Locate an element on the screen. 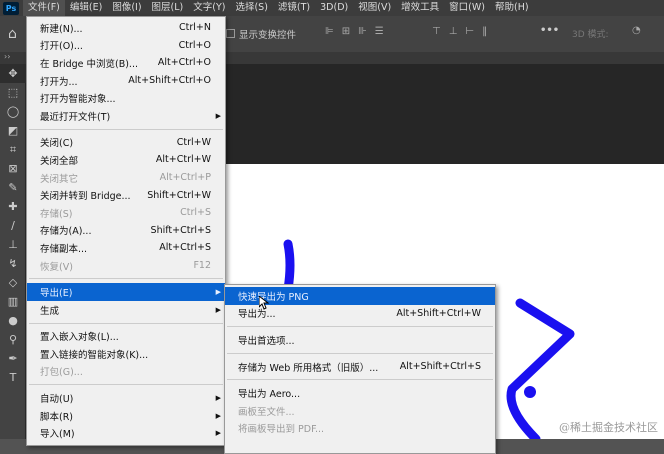 The width and height of the screenshot is (664, 454). brush-dot is located at coordinates (530, 392).